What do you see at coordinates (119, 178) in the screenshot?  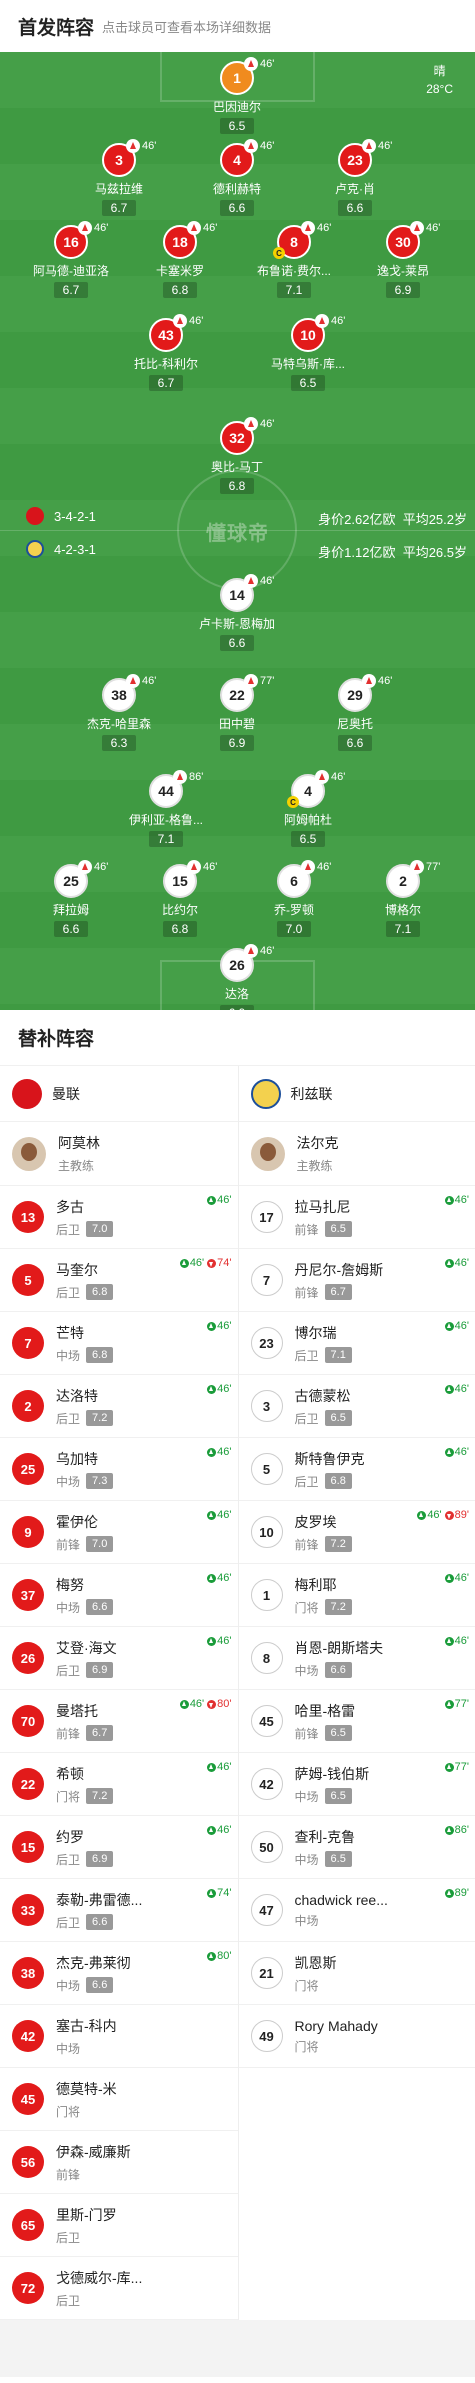 I see `player-3: 3 46' 马兹拉维 6.7` at bounding box center [119, 178].